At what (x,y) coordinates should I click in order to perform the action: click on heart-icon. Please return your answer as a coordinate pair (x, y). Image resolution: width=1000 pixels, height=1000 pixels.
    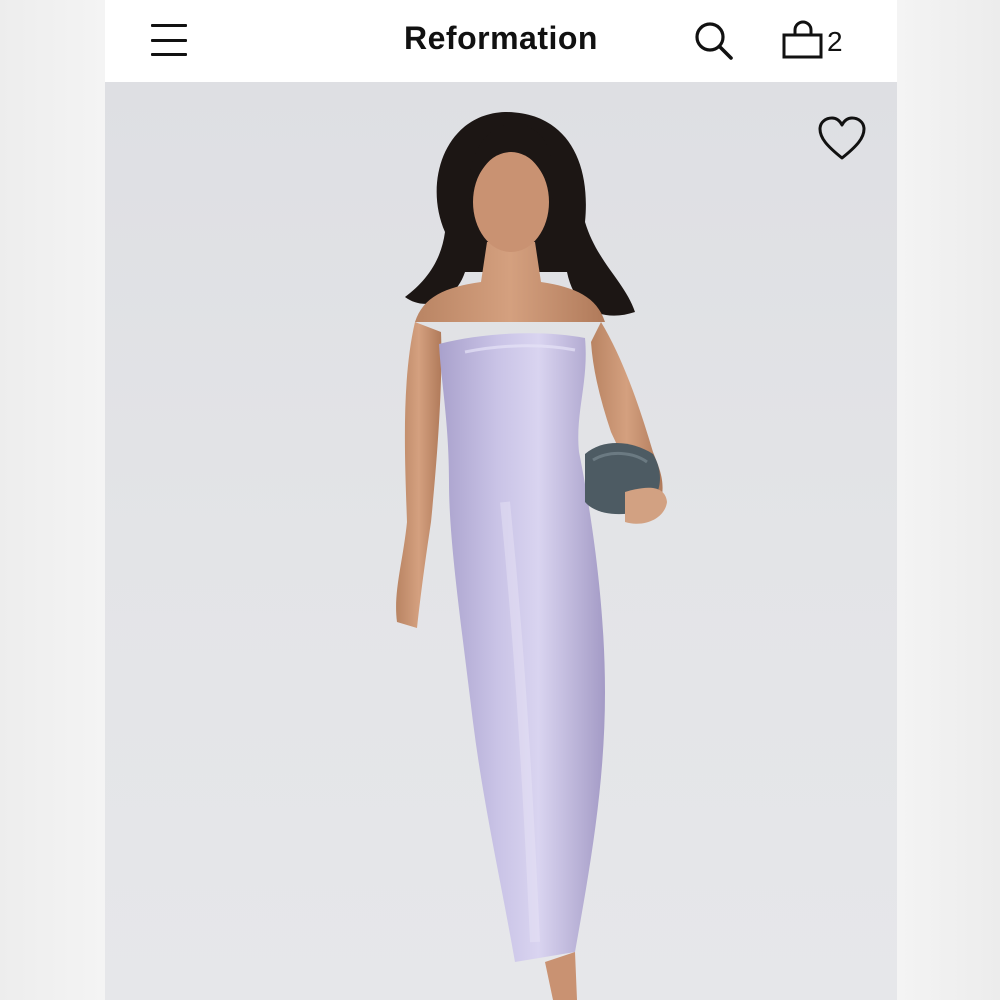
    Looking at the image, I should click on (842, 139).